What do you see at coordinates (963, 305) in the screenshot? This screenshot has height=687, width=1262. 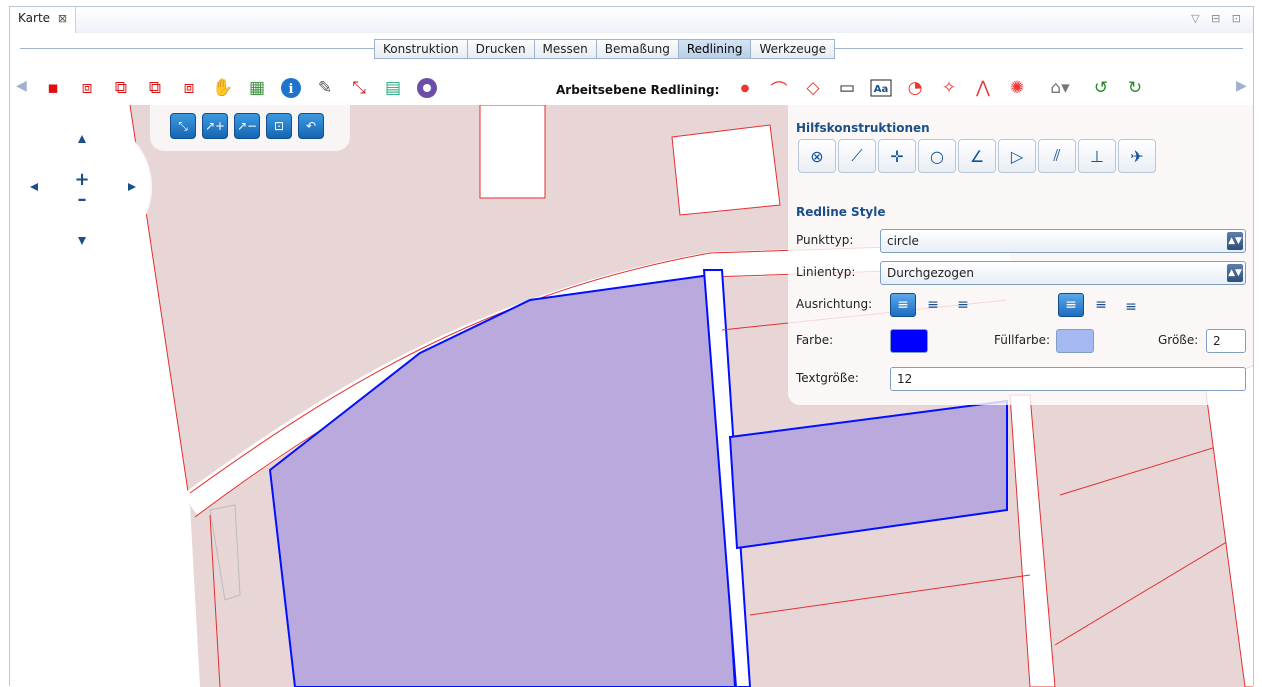 I see `align-right-icon: ≡` at bounding box center [963, 305].